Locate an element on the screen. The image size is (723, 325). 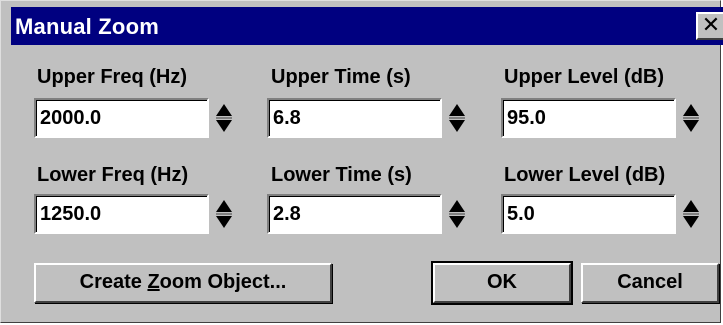
lower-freq-label: Lower Freq (Hz) is located at coordinates (113, 175).